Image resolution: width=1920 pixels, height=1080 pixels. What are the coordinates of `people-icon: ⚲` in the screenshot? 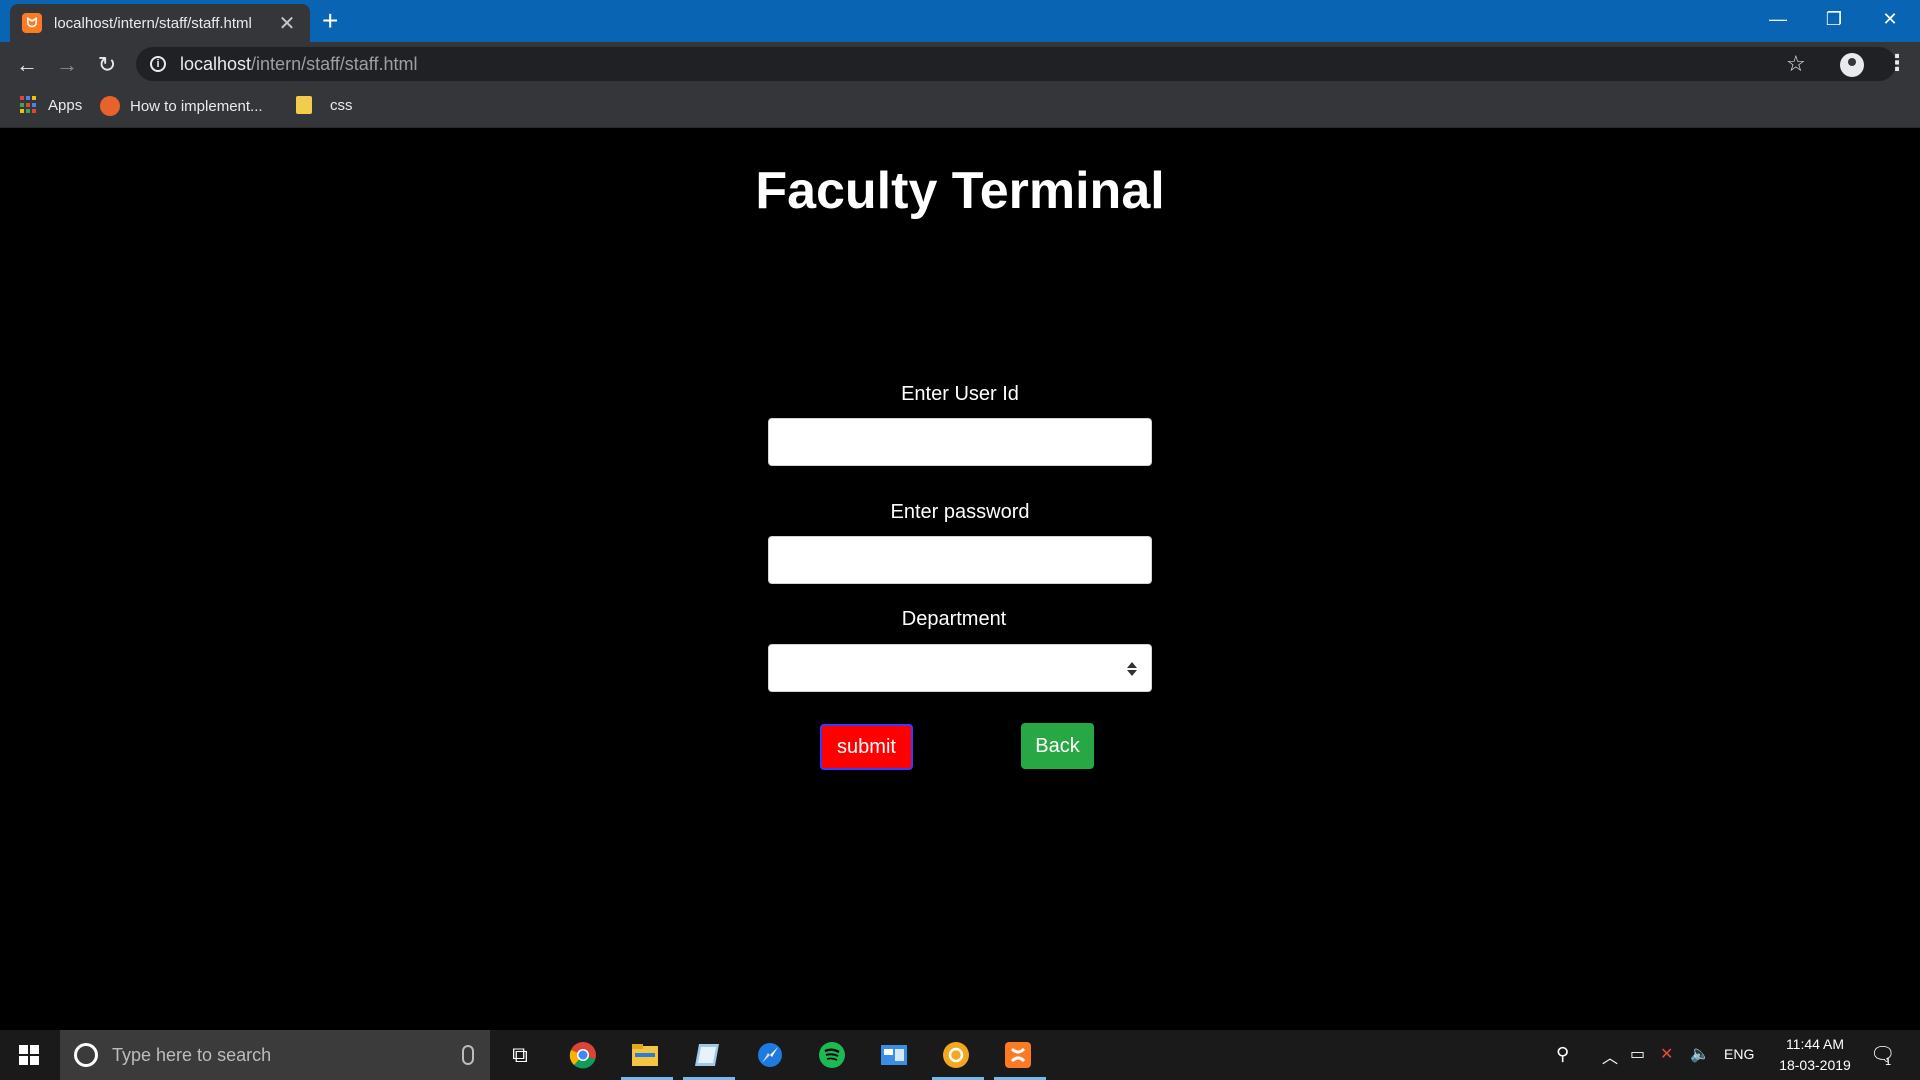 It's located at (1562, 1054).